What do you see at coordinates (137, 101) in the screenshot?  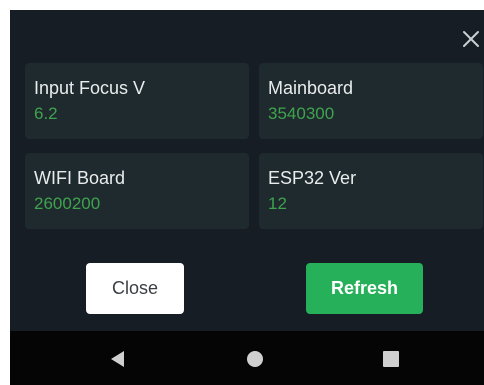 I see `info-card-input-focus-v: Input Focus V 6.2` at bounding box center [137, 101].